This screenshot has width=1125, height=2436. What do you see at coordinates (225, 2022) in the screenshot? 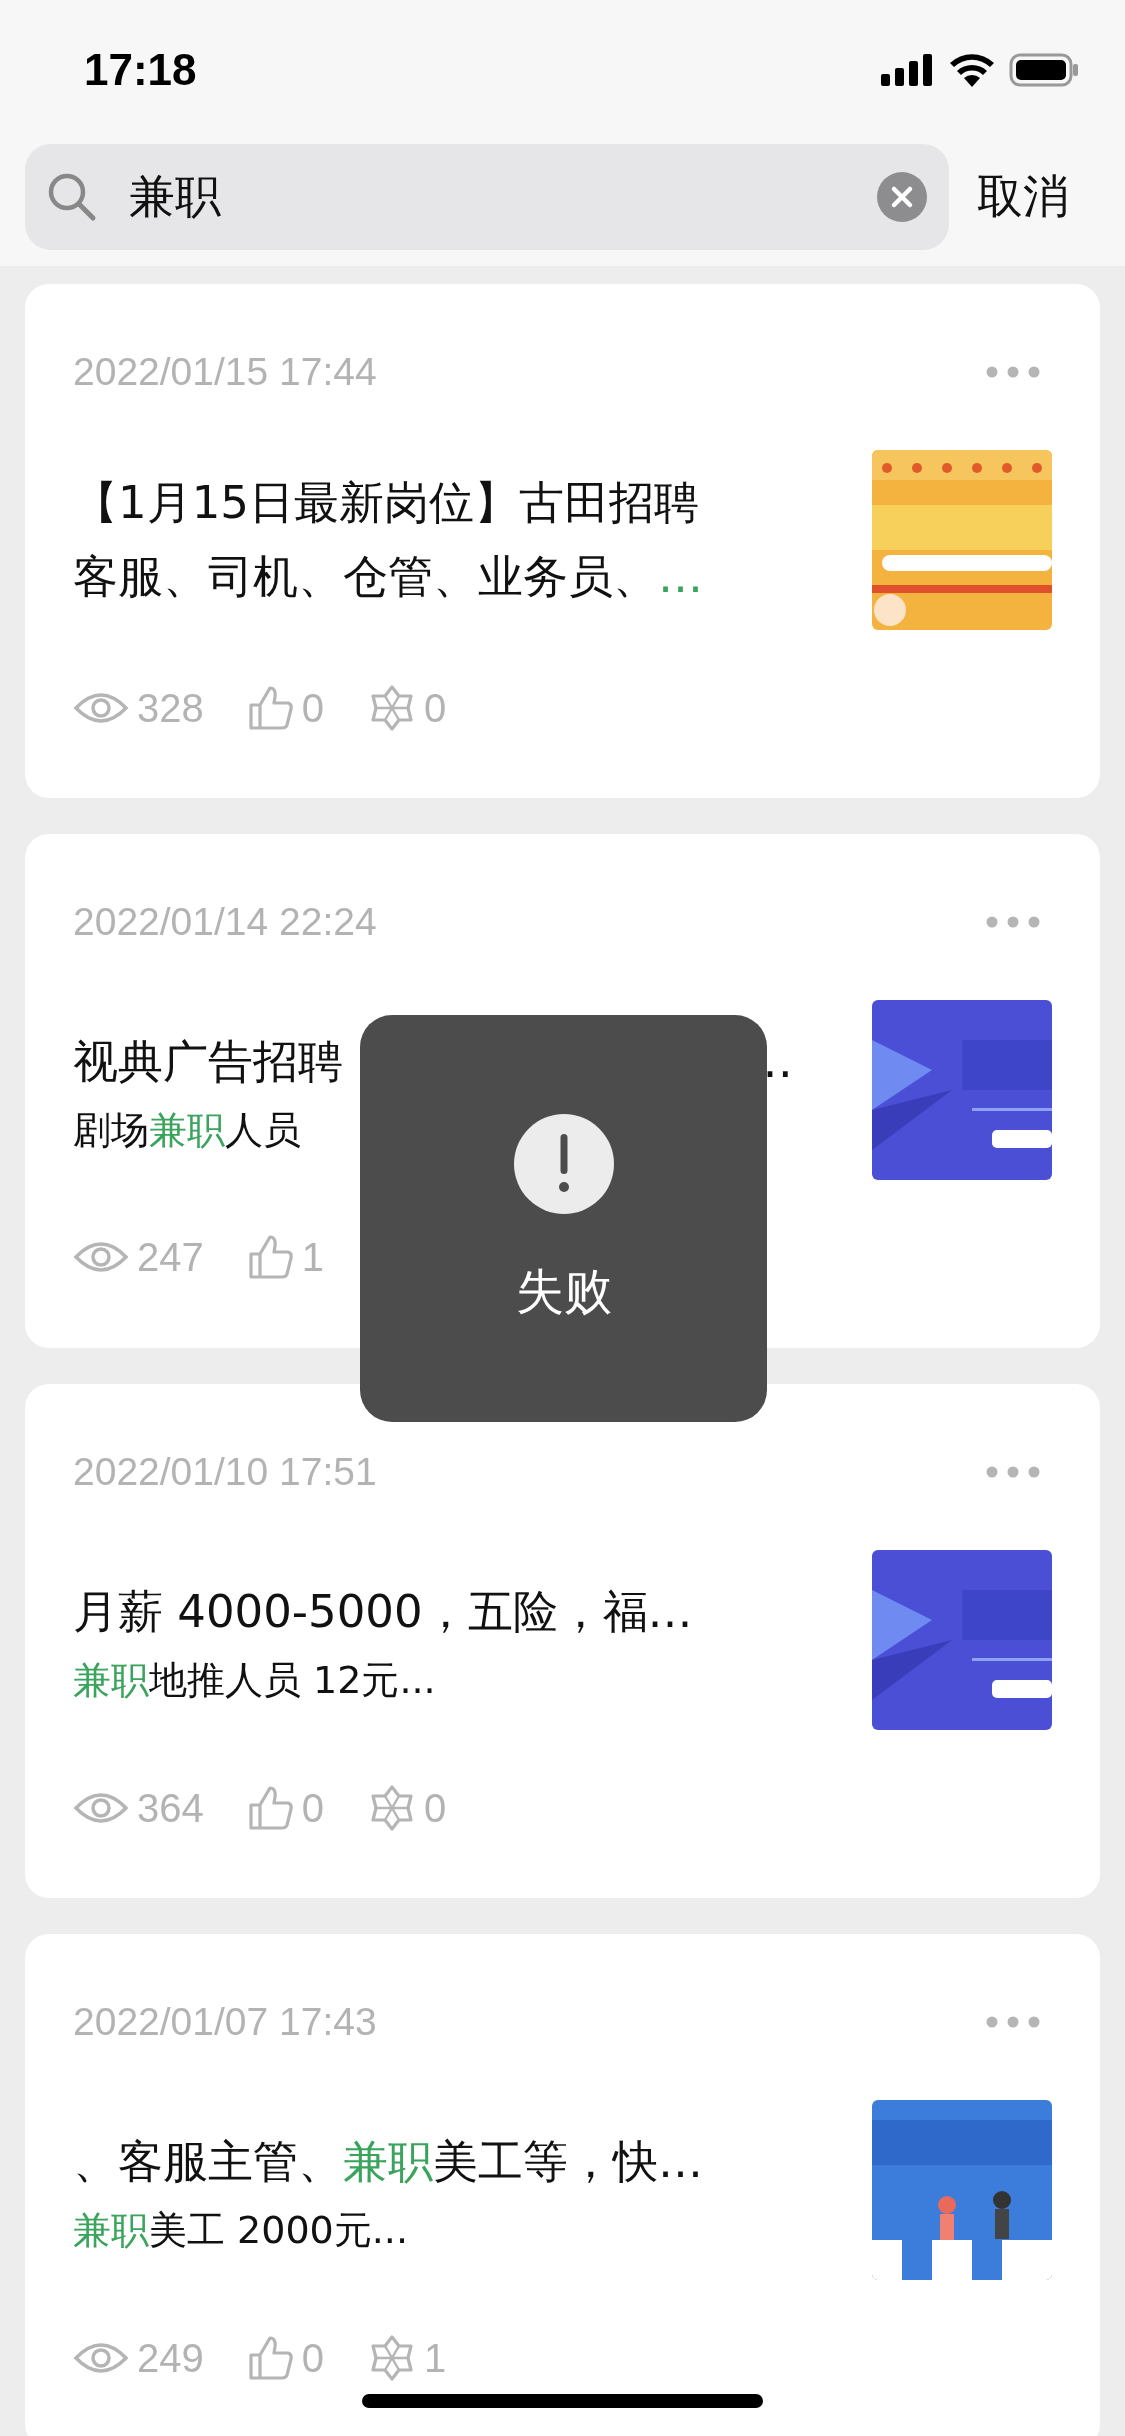
I see `post-date: 2022/01/07 17:43` at bounding box center [225, 2022].